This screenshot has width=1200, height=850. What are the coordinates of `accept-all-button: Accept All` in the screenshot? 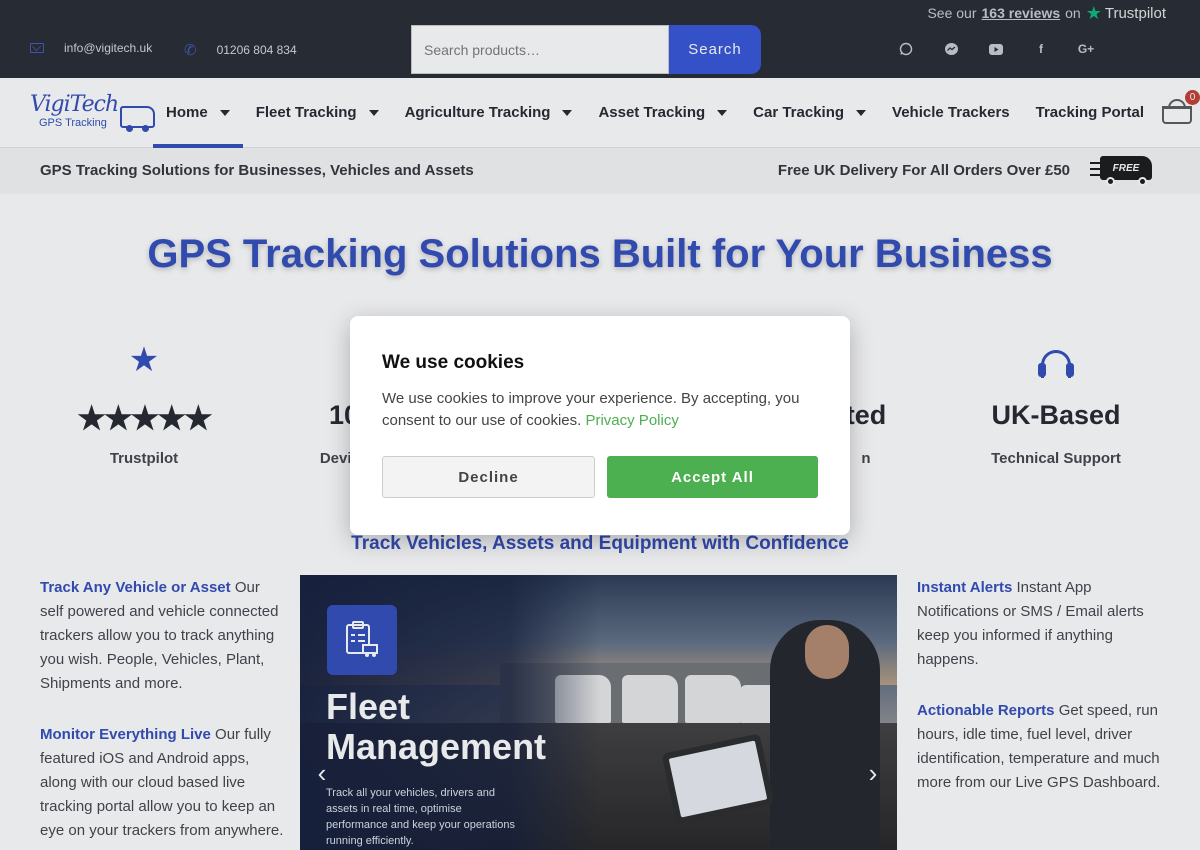 It's located at (712, 477).